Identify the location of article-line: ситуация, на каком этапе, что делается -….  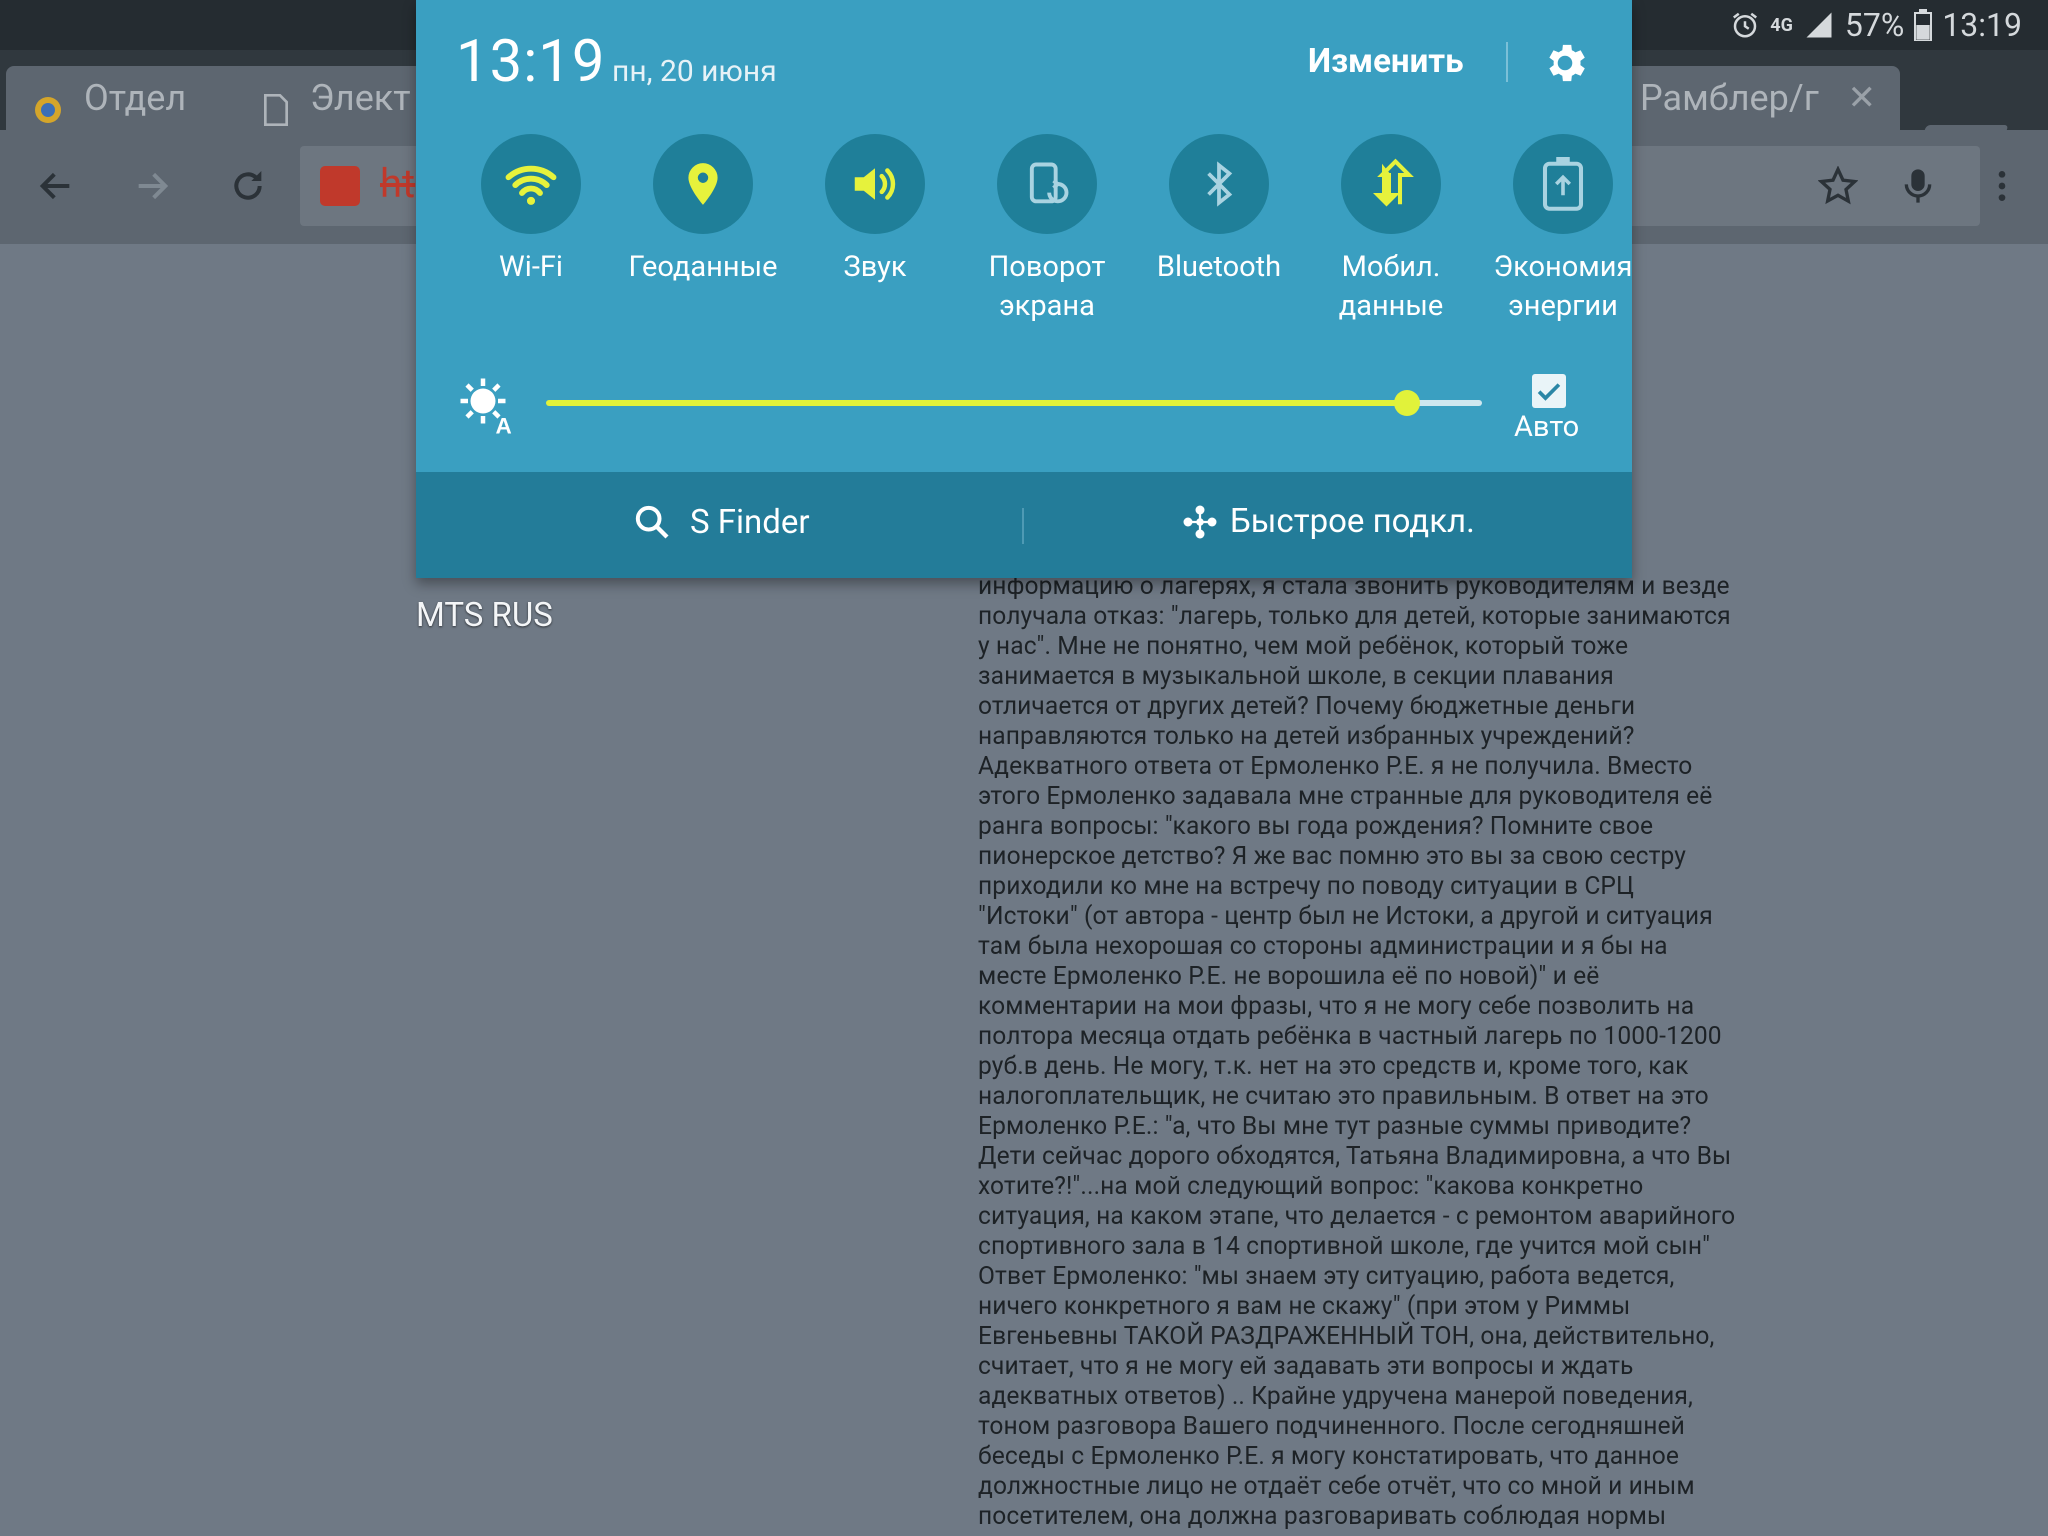
(1357, 1216).